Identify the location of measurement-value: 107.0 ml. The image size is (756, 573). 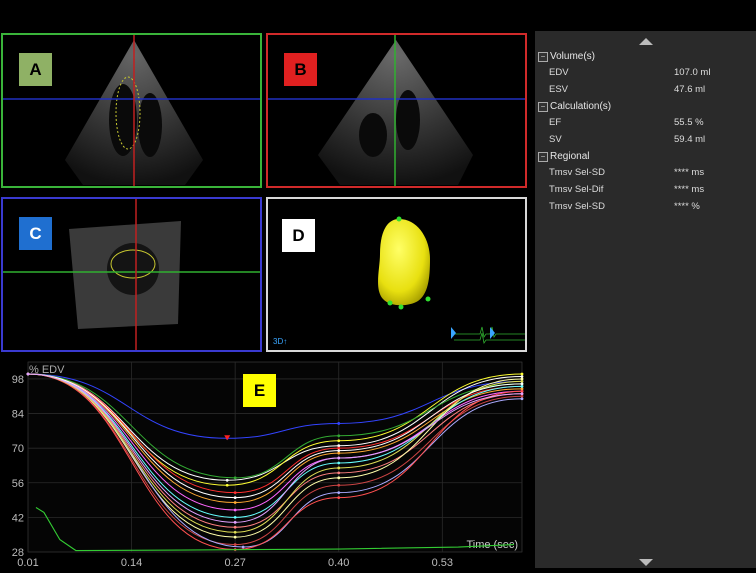
(692, 72).